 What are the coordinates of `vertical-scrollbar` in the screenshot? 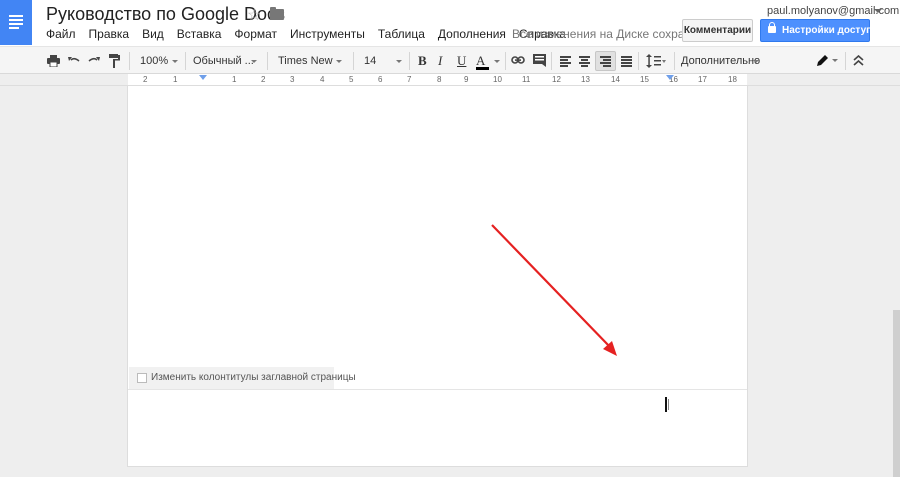 It's located at (896, 393).